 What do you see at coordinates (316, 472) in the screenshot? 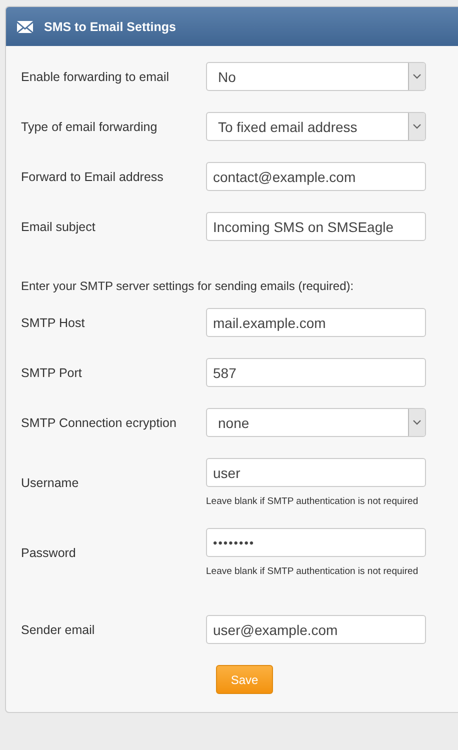
I see `input-field: user` at bounding box center [316, 472].